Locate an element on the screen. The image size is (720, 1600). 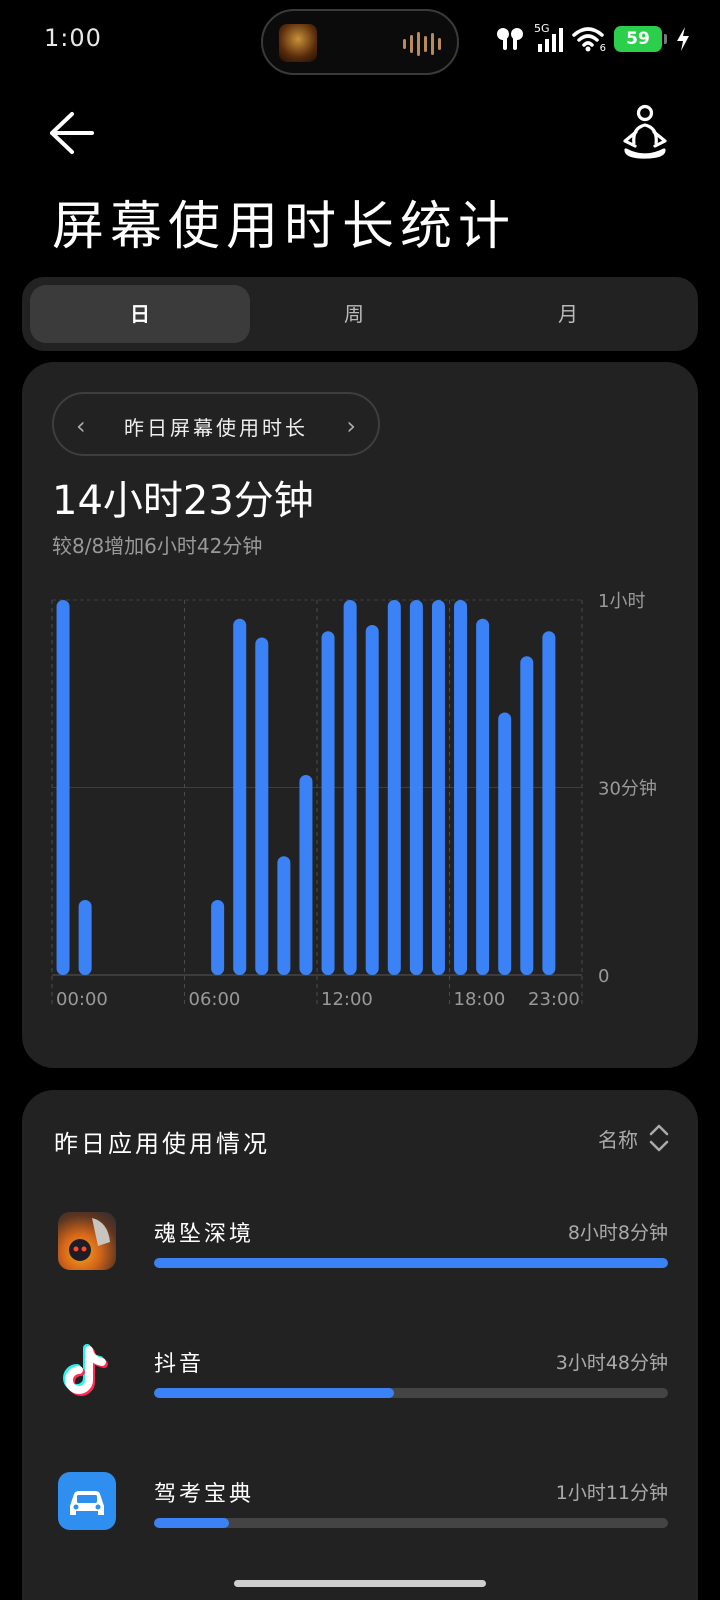
app-row: 驾考宝典 1小时11分钟 is located at coordinates (360, 1517).